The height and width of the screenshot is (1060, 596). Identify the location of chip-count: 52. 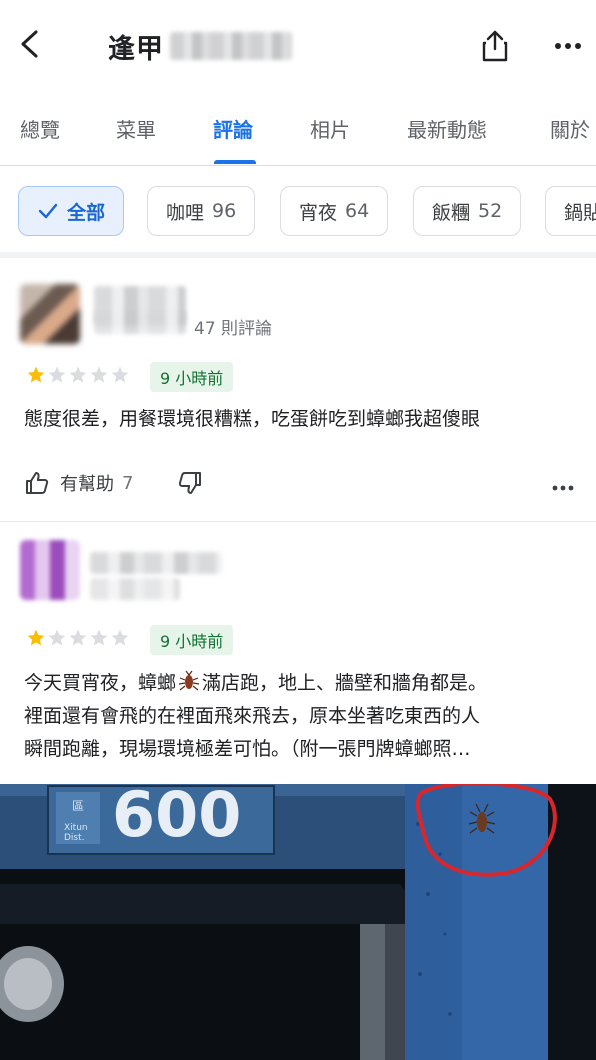
(490, 211).